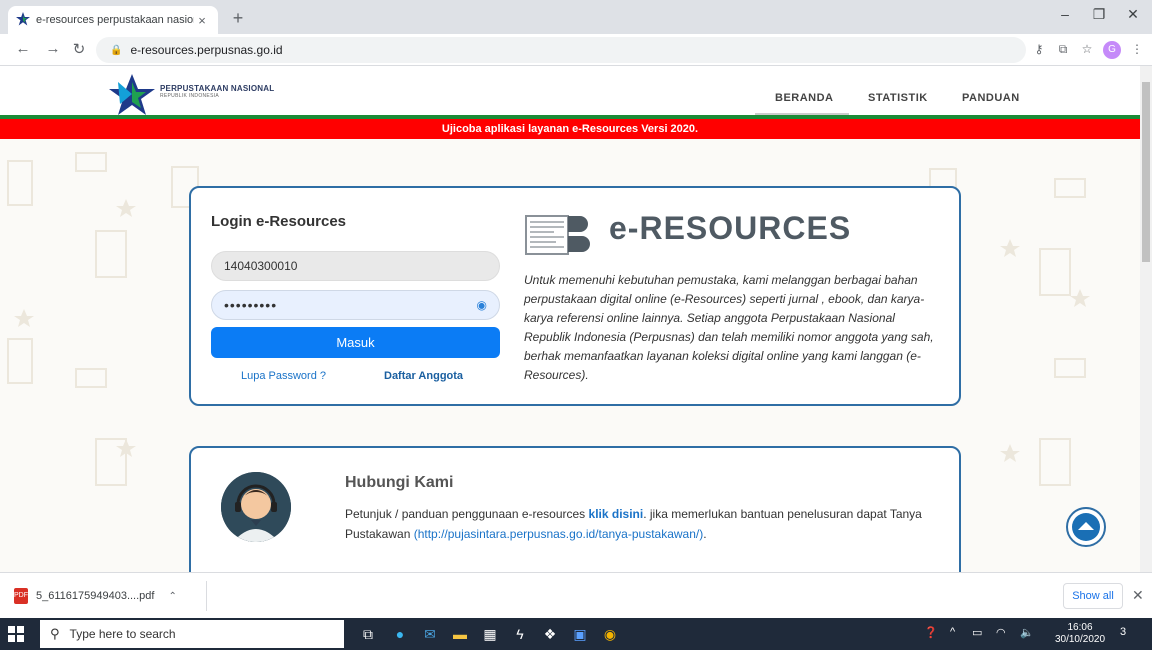  I want to click on download-item: PDF 5_6116175949403....pdf ⌃, so click(104, 596).